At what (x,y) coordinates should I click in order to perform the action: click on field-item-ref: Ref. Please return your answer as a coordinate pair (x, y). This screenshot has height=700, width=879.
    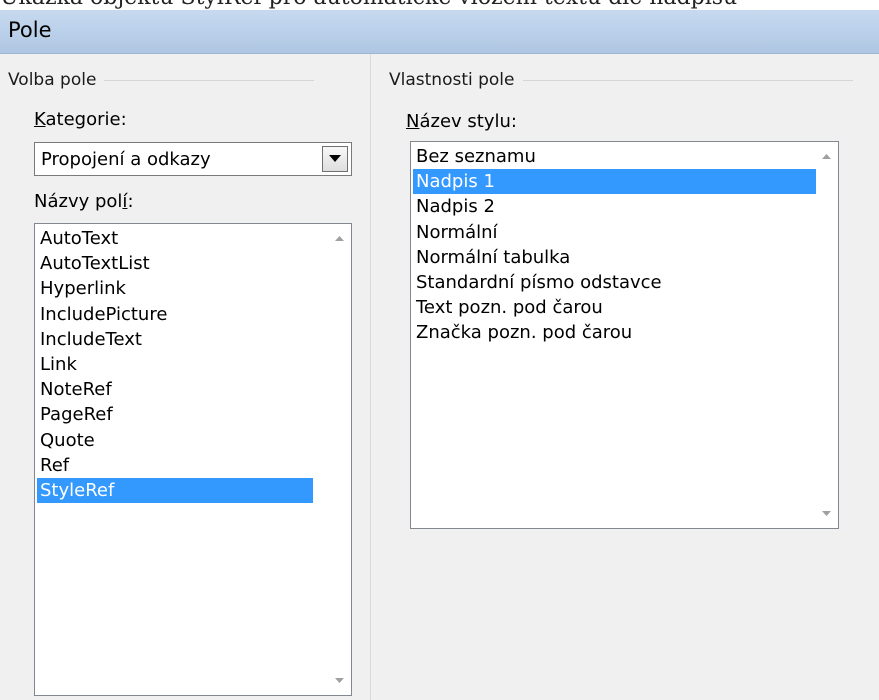
    Looking at the image, I should click on (175, 465).